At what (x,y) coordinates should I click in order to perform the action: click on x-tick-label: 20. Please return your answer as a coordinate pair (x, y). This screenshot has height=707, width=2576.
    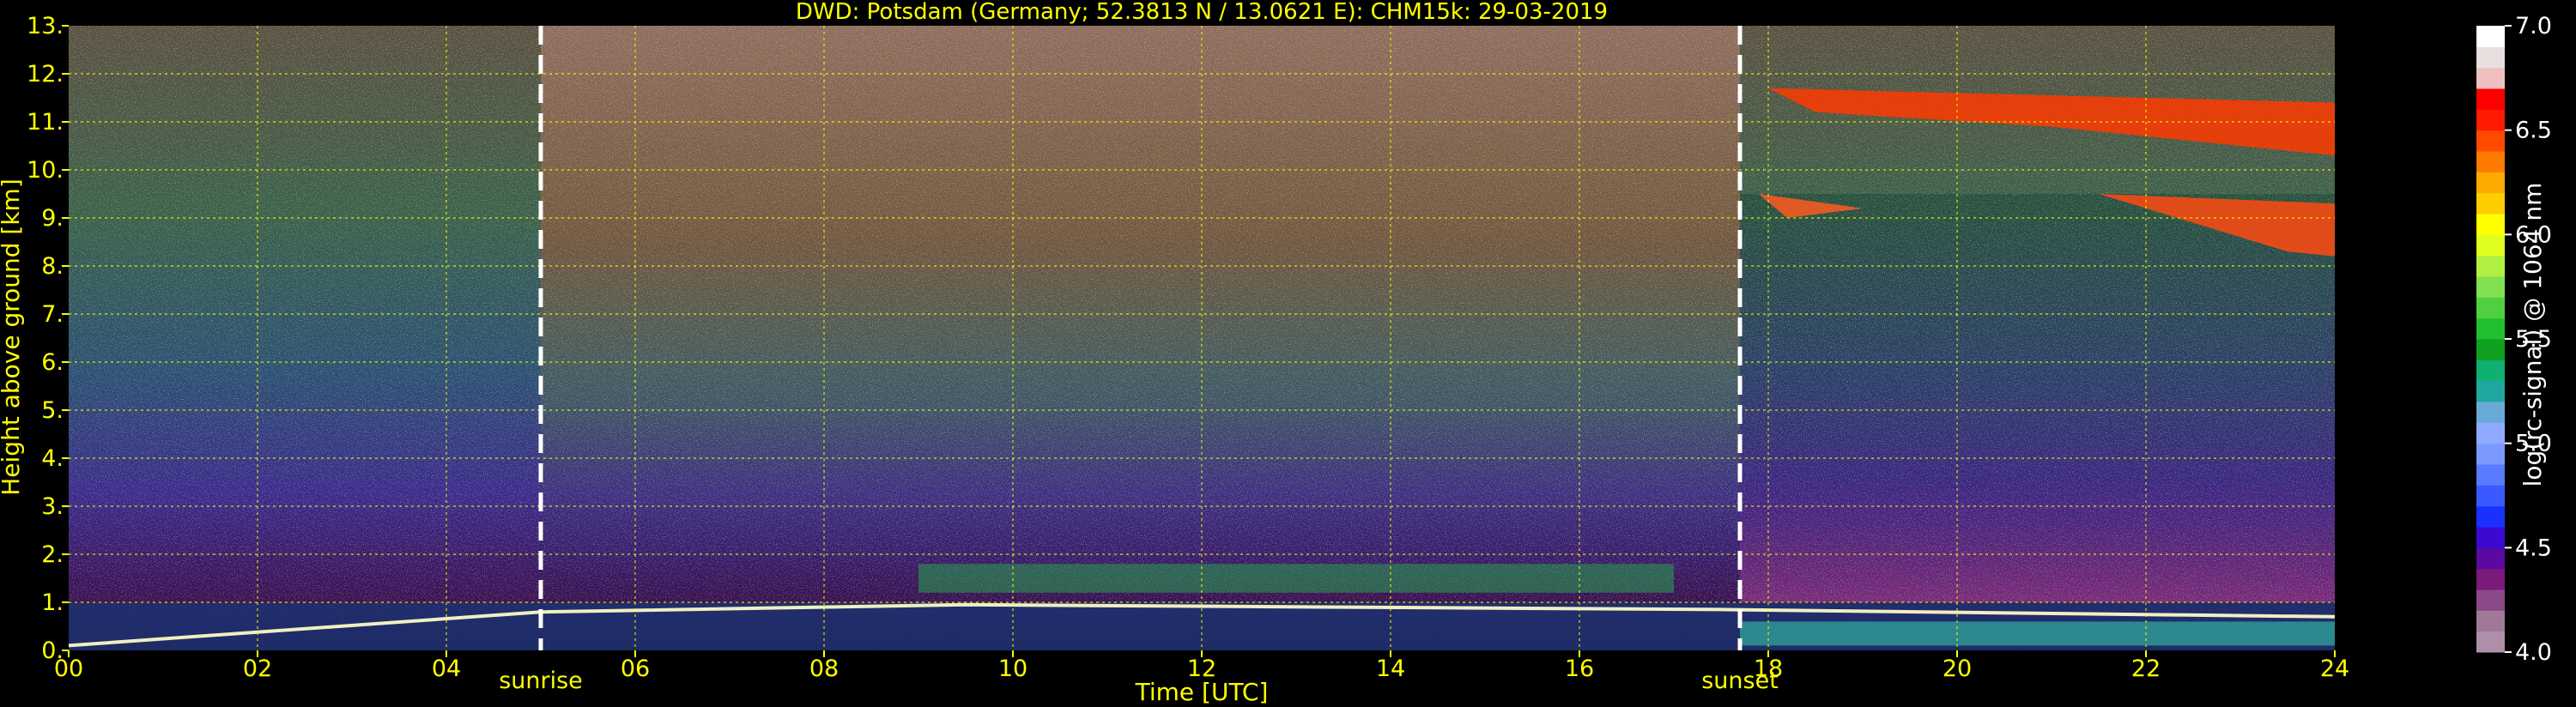
    Looking at the image, I should click on (1957, 669).